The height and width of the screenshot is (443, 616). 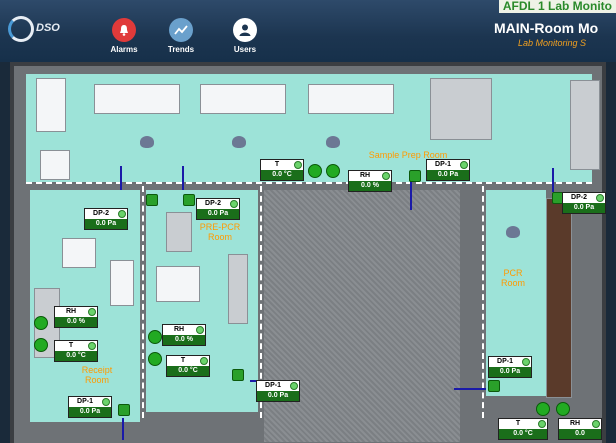 I want to click on pcr-dp2-sensor: DP-2 0.0 Pa, so click(x=584, y=203).